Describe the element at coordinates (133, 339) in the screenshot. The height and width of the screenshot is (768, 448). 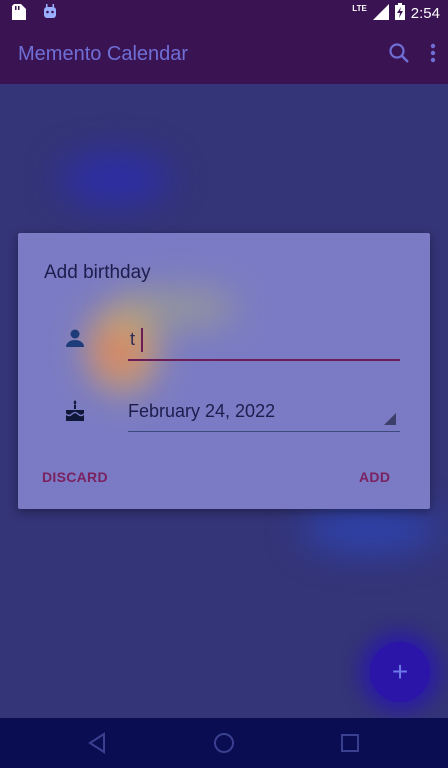
I see `name-input-value: t` at that location.